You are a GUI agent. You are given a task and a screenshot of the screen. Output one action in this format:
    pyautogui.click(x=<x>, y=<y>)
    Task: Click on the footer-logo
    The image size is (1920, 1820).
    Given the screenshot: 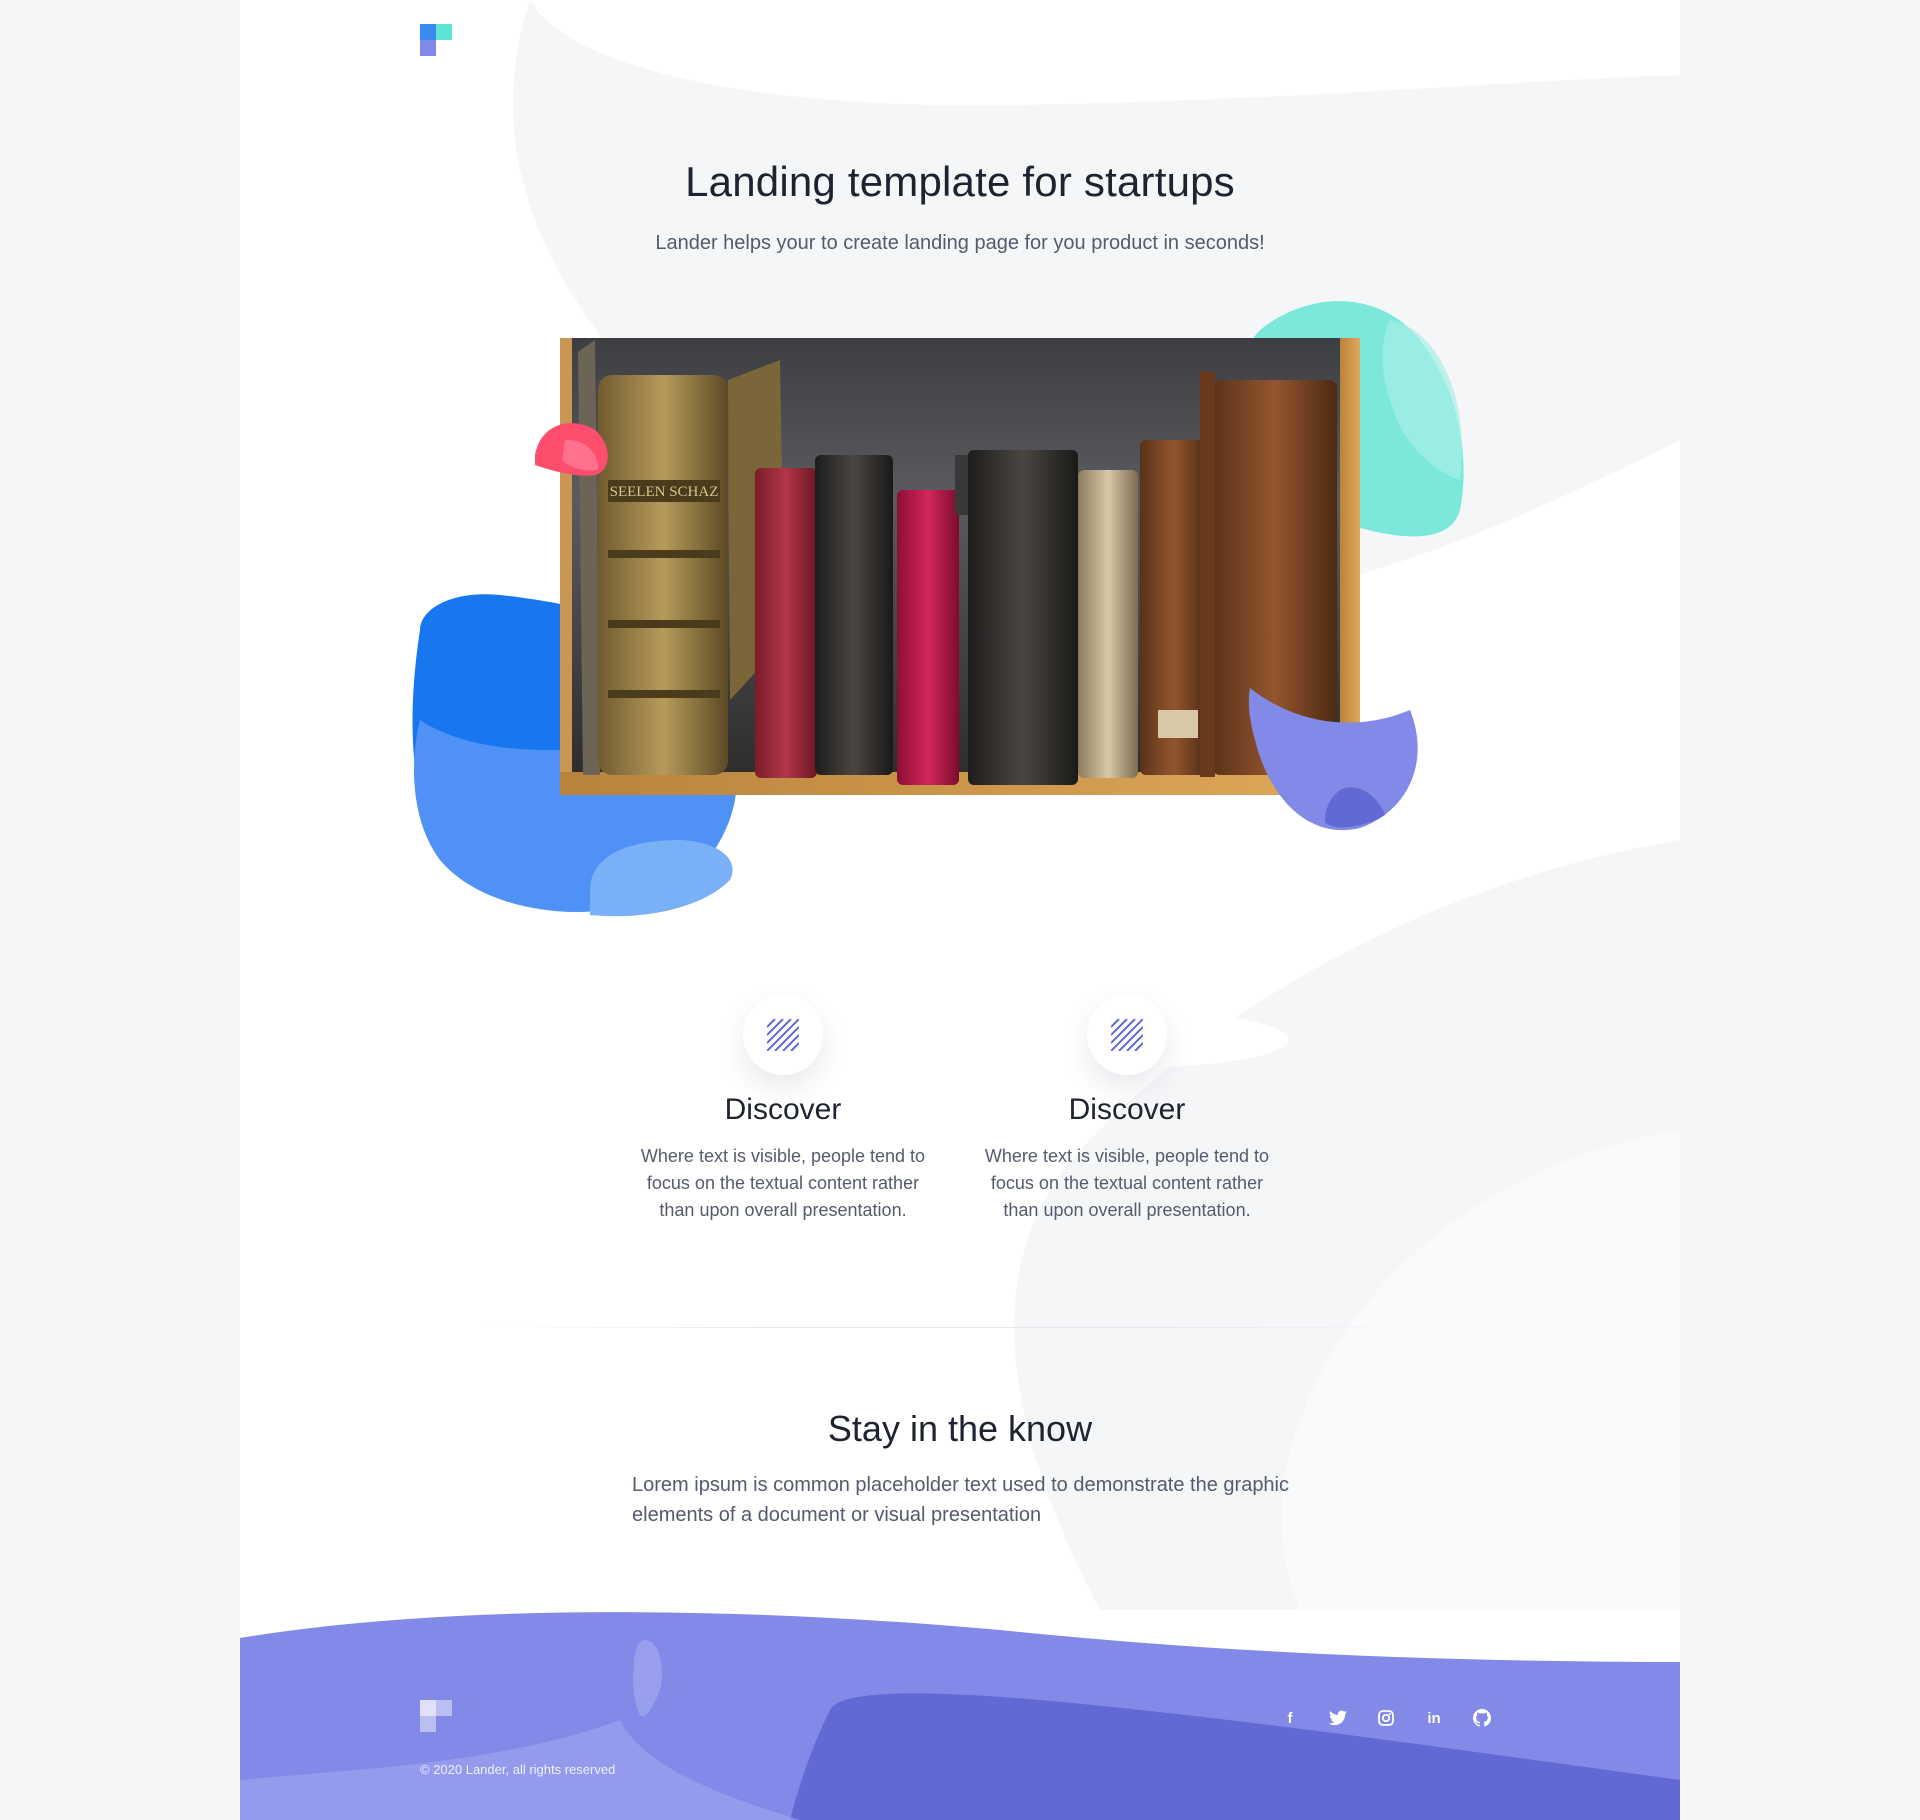 What is the action you would take?
    pyautogui.click(x=436, y=1716)
    